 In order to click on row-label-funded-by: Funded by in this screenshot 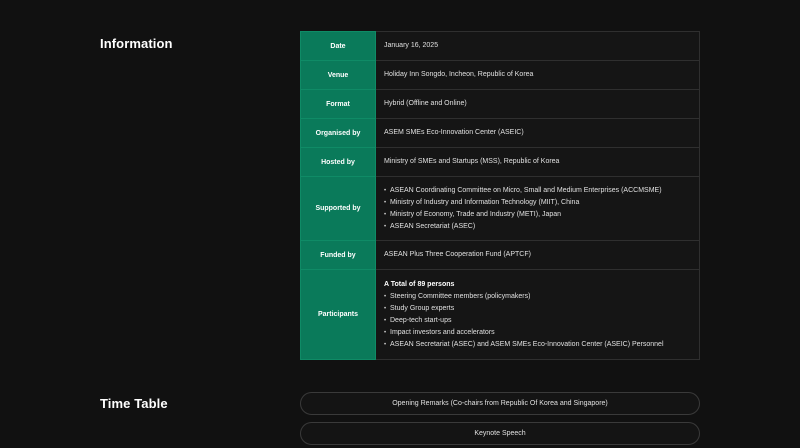, I will do `click(338, 255)`.